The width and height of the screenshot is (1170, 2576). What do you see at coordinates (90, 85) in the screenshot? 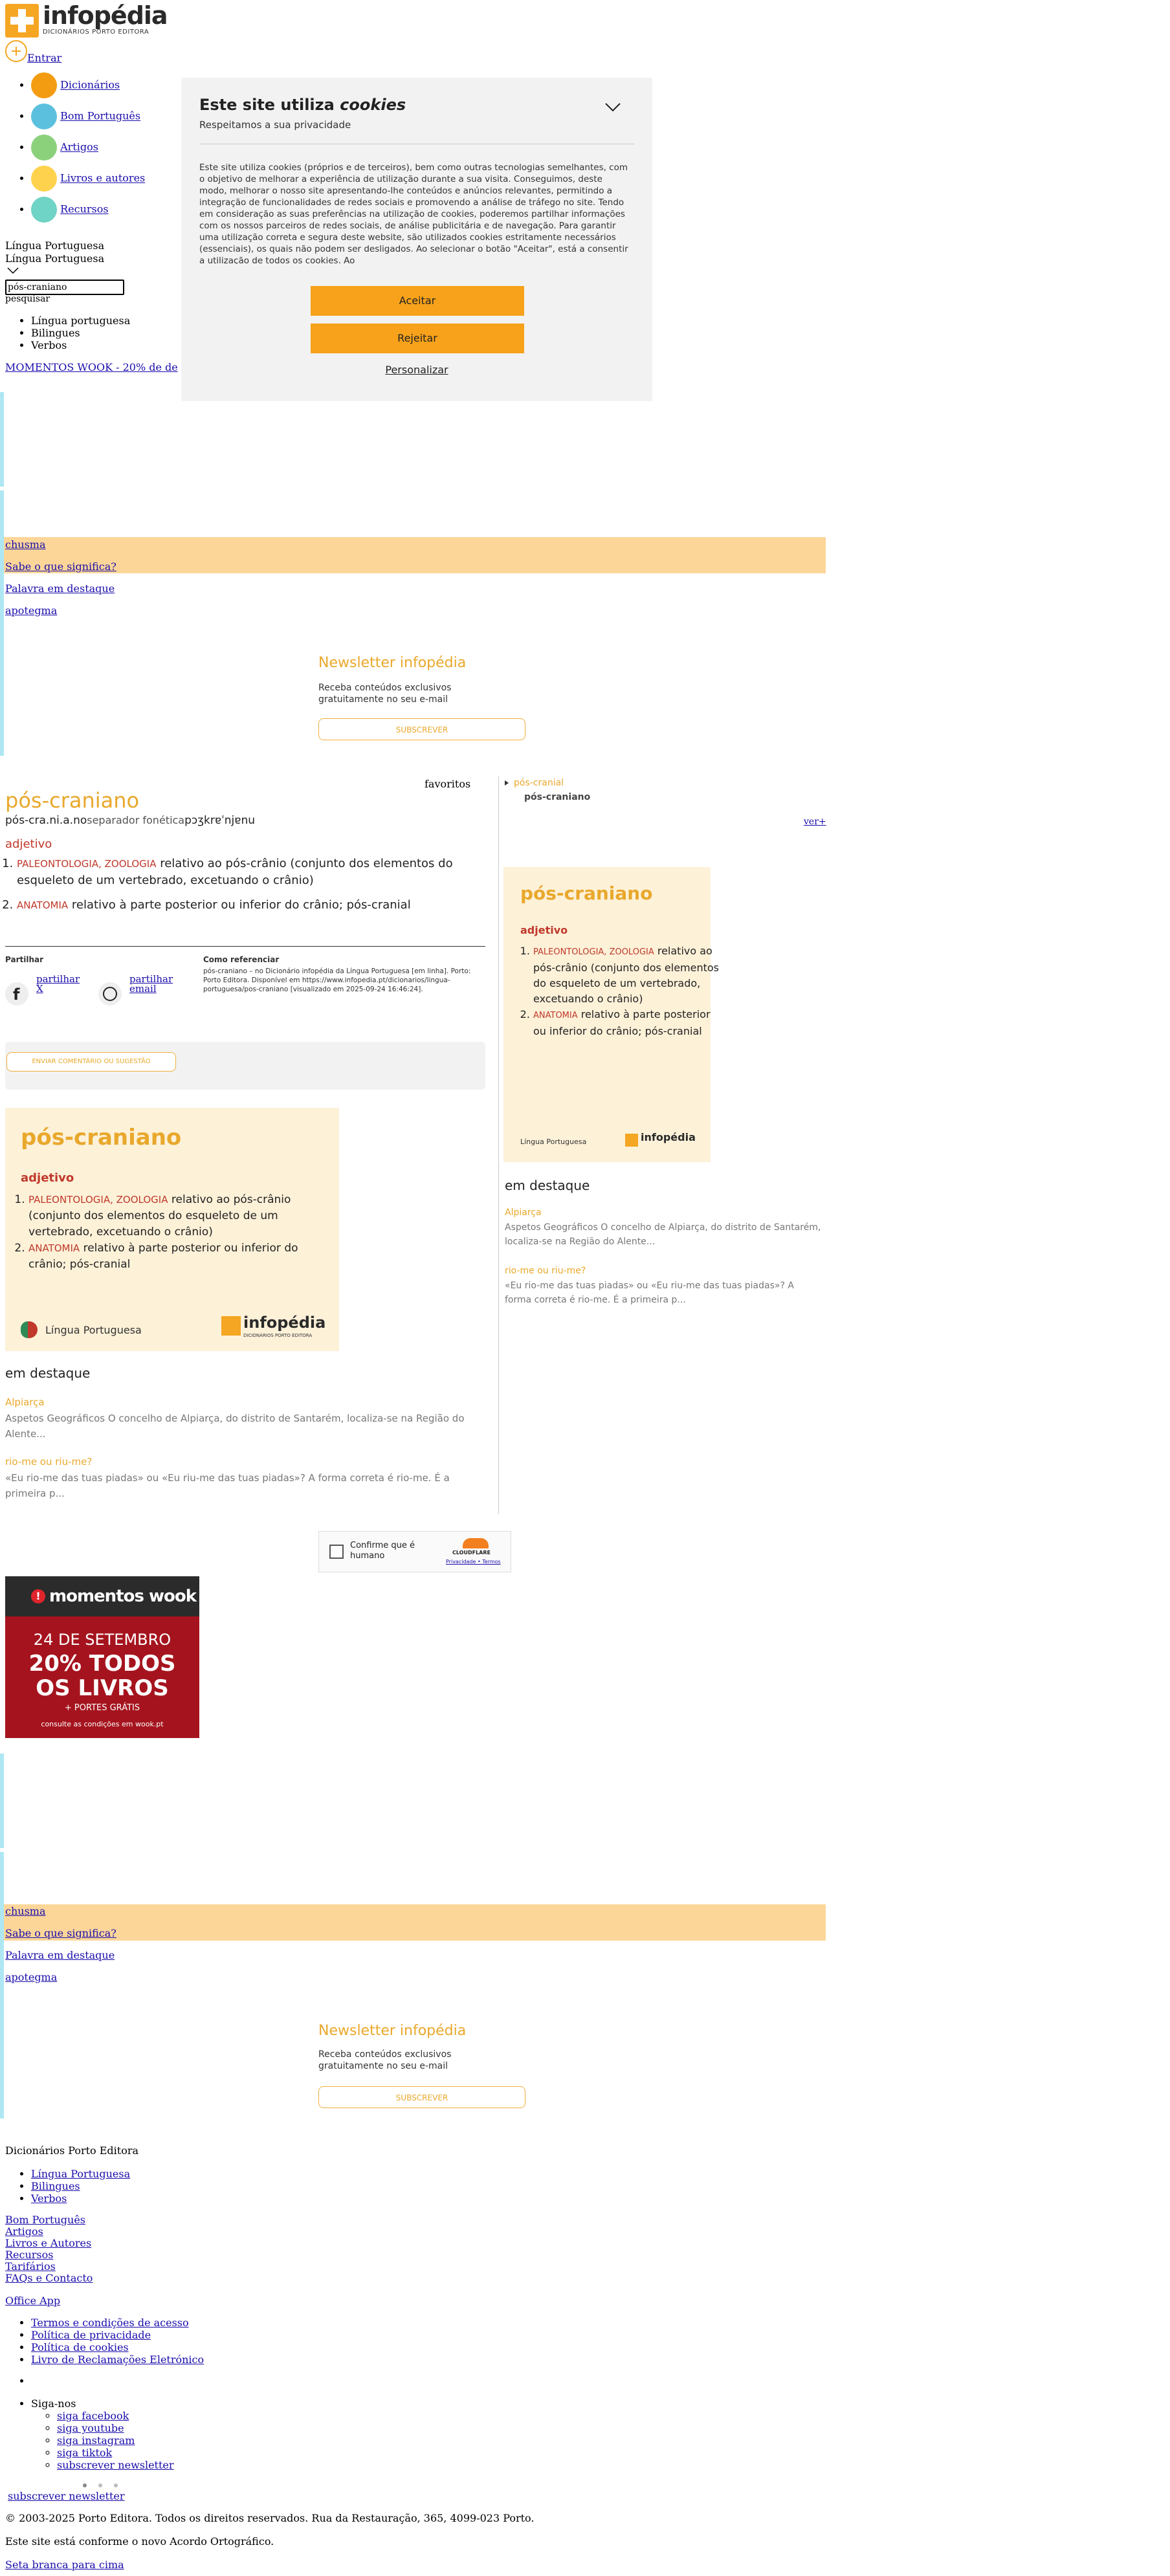
I see `nav-link: Dicionários` at bounding box center [90, 85].